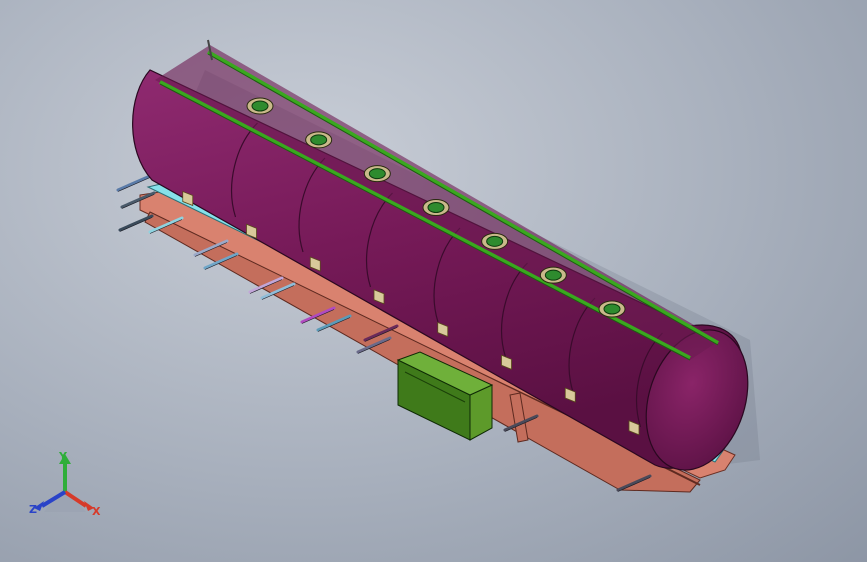 The image size is (867, 562). I want to click on z-axis-label: Z, so click(33, 509).